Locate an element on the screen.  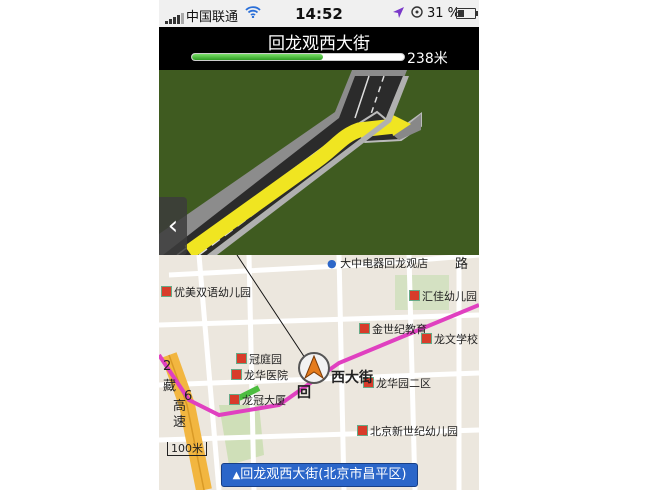
status-bar: 中国联通 14:52 31 % is located at coordinates (319, 14).